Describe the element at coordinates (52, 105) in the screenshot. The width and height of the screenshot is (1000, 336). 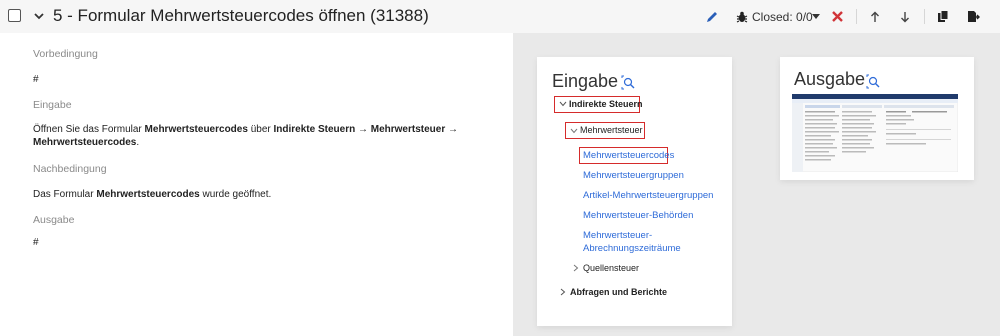
I see `input-label: Eingabe` at that location.